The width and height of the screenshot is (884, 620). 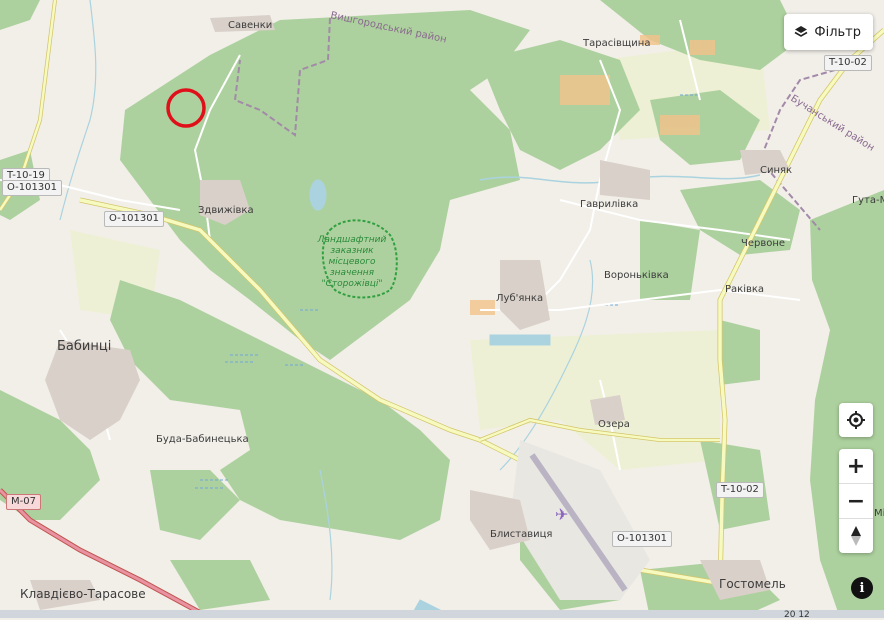 What do you see at coordinates (519, 298) in the screenshot?
I see `place-label-lubianka: Луб'янка` at bounding box center [519, 298].